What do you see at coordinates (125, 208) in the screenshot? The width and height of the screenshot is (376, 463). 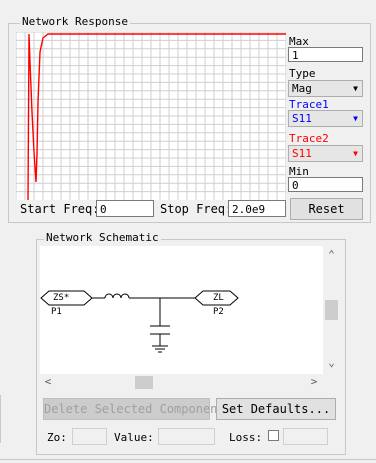 I see `start-freq-input: 0` at bounding box center [125, 208].